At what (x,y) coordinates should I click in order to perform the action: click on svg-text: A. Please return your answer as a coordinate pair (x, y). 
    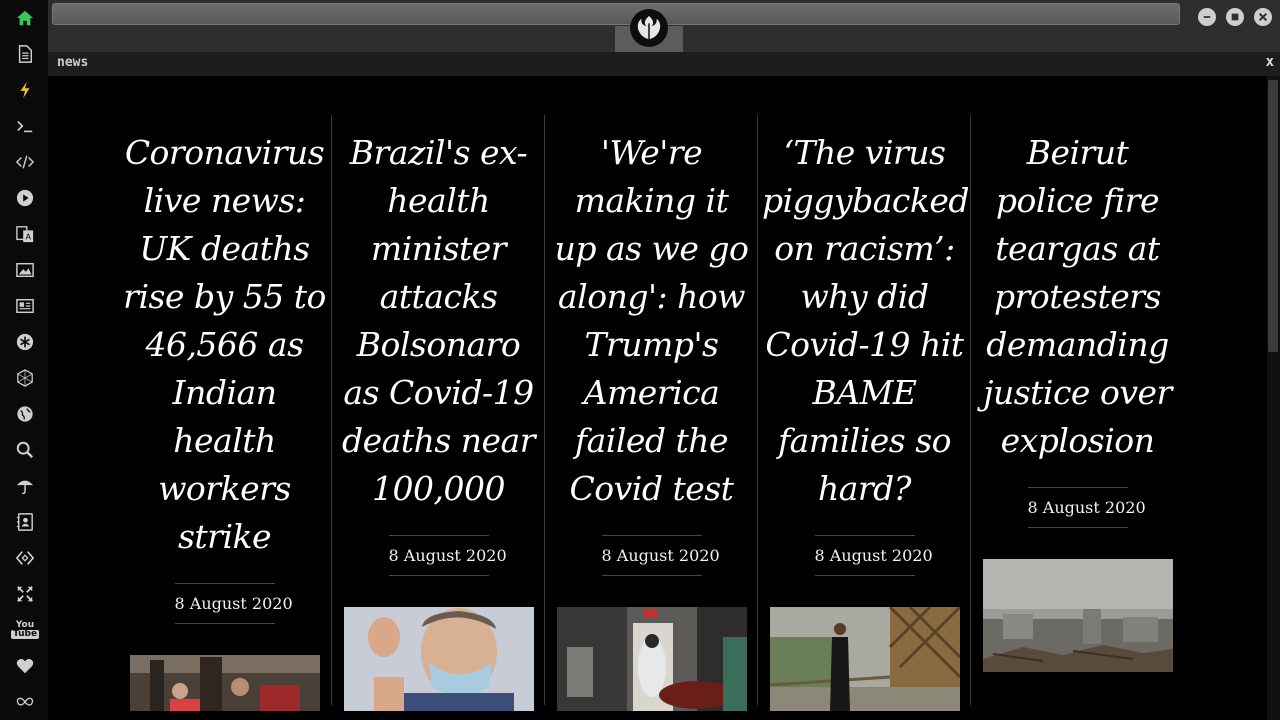
    Looking at the image, I should click on (28, 236).